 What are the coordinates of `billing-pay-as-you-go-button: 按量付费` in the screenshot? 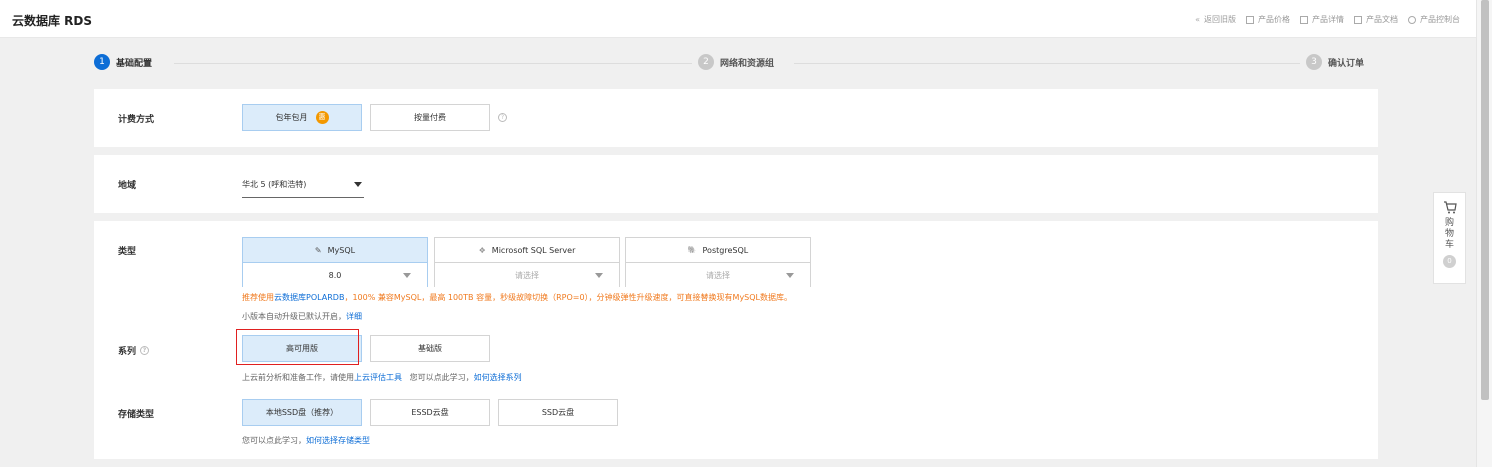 It's located at (430, 117).